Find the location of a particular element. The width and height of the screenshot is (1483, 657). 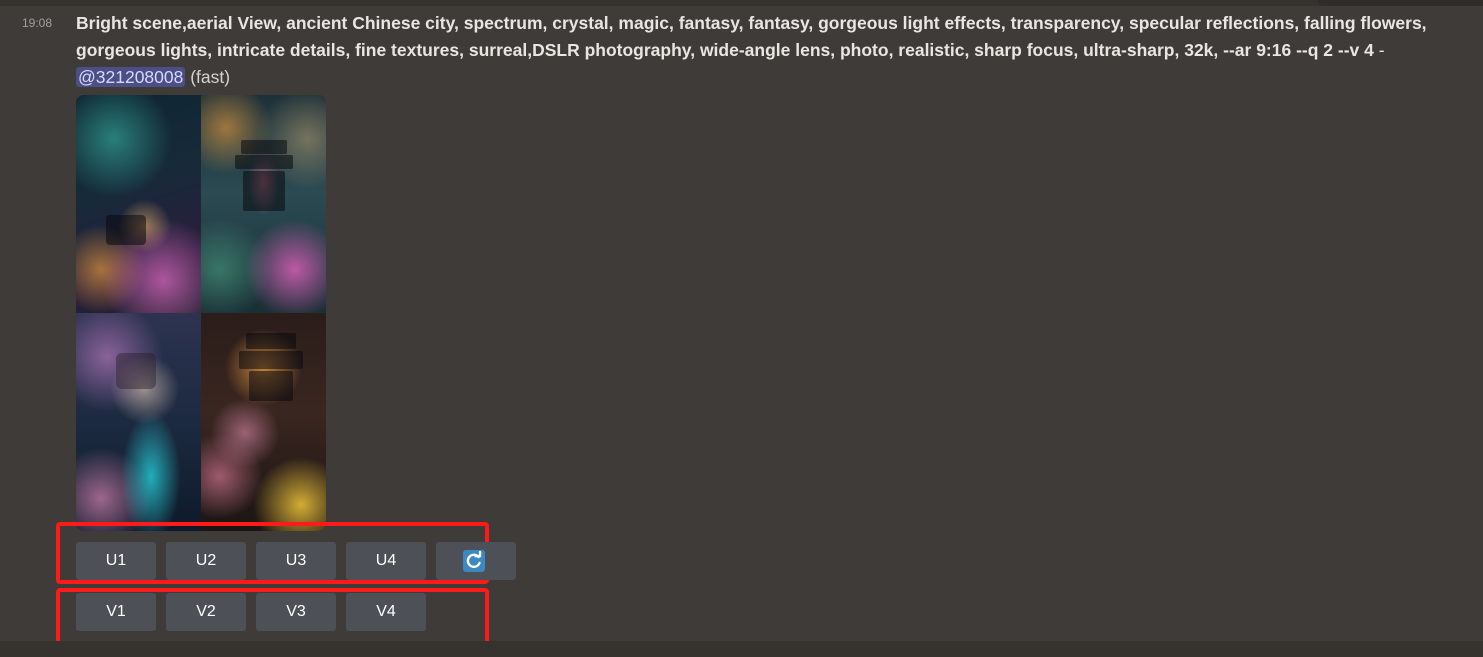

u2-button: U2 is located at coordinates (206, 561).